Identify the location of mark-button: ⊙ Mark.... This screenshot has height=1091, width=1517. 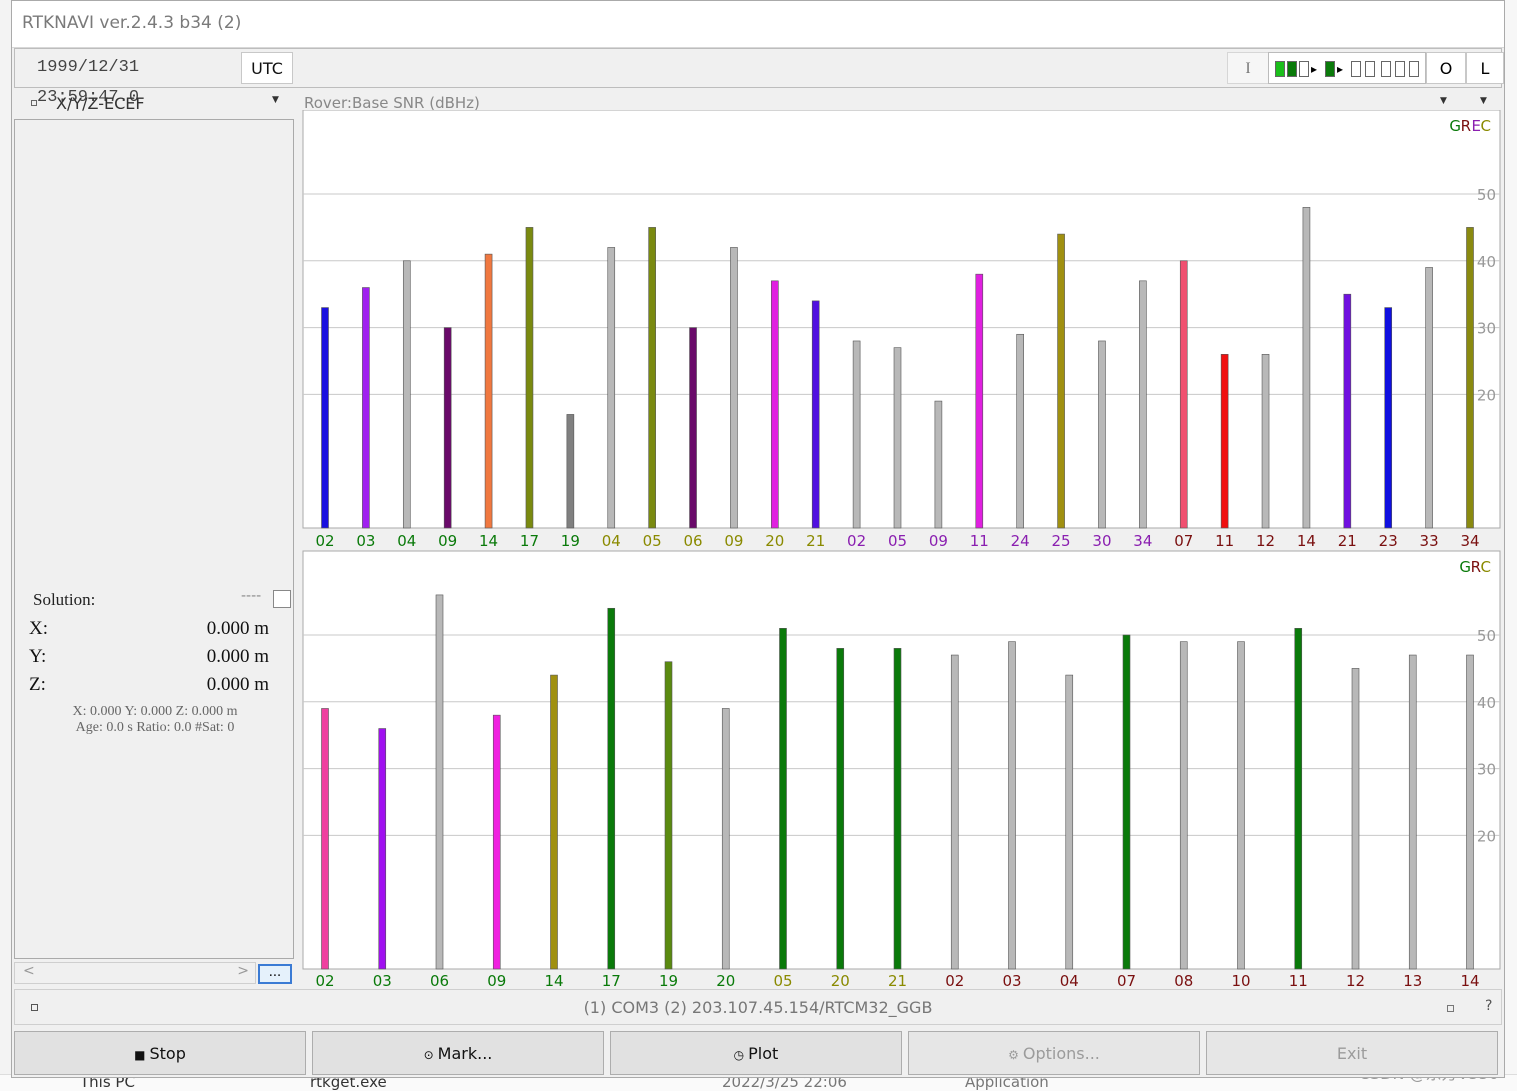
(458, 1053).